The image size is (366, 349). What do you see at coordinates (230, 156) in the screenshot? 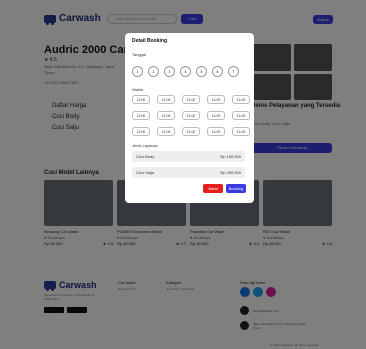
I see `service-price: Rp 150.000` at bounding box center [230, 156].